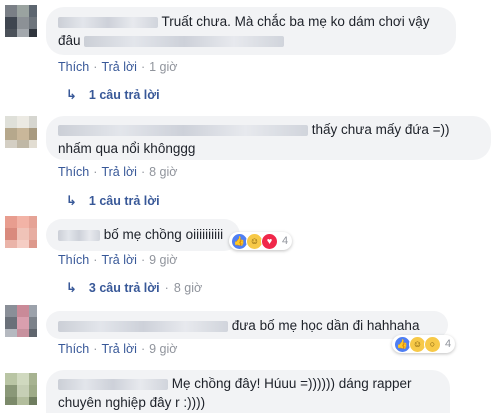 Image resolution: width=504 pixels, height=413 pixels. What do you see at coordinates (291, 383) in the screenshot?
I see `comment-text: Mẹ chồng đây! Húuu =)))))) dáng rapper` at bounding box center [291, 383].